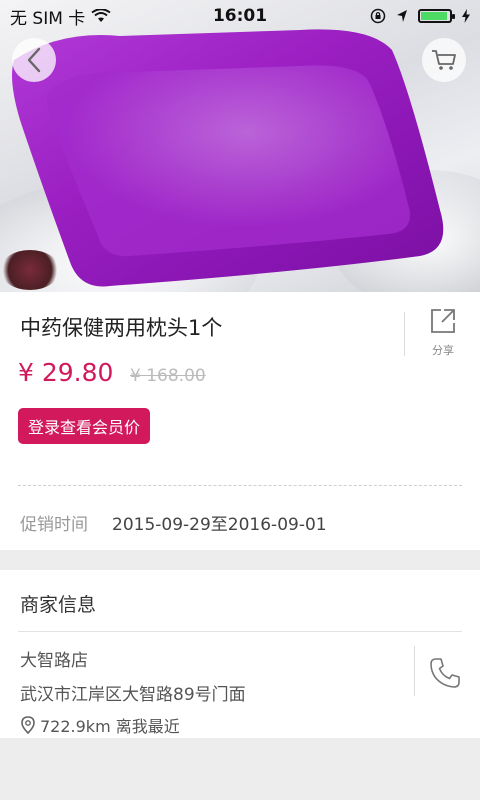  What do you see at coordinates (28, 725) in the screenshot?
I see `location-pin-icon` at bounding box center [28, 725].